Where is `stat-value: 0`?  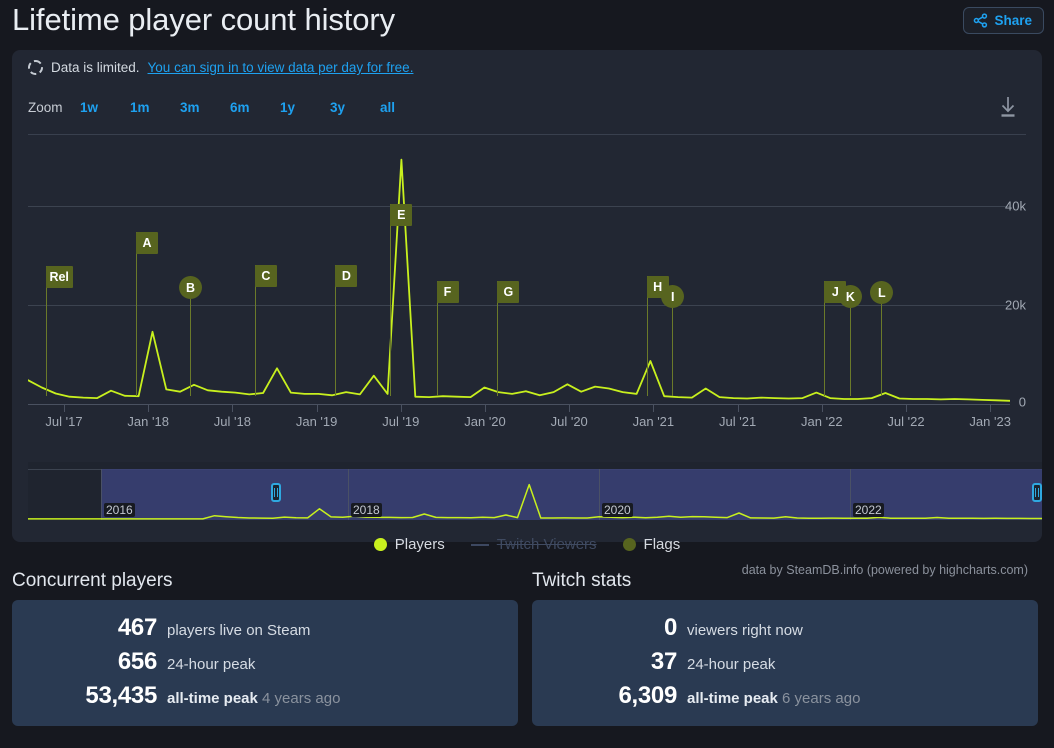 stat-value: 0 is located at coordinates (670, 627).